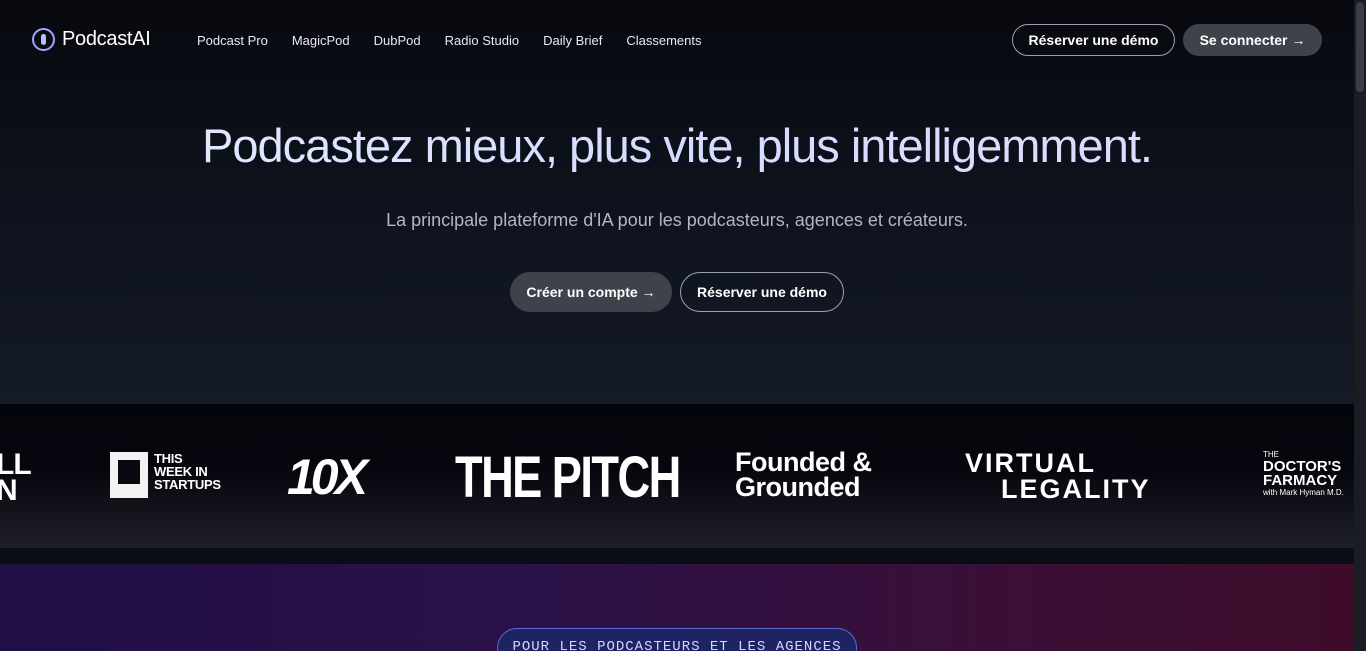 The height and width of the screenshot is (651, 1366). I want to click on doctor-line-4: with Mark Hyman M.D., so click(1303, 492).